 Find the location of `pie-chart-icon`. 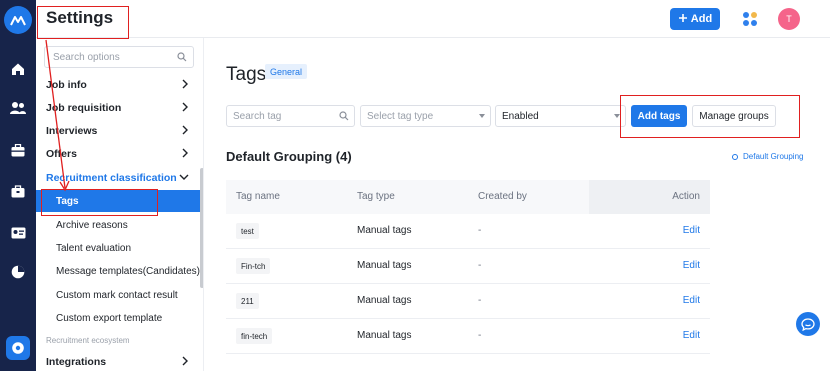

pie-chart-icon is located at coordinates (18, 272).